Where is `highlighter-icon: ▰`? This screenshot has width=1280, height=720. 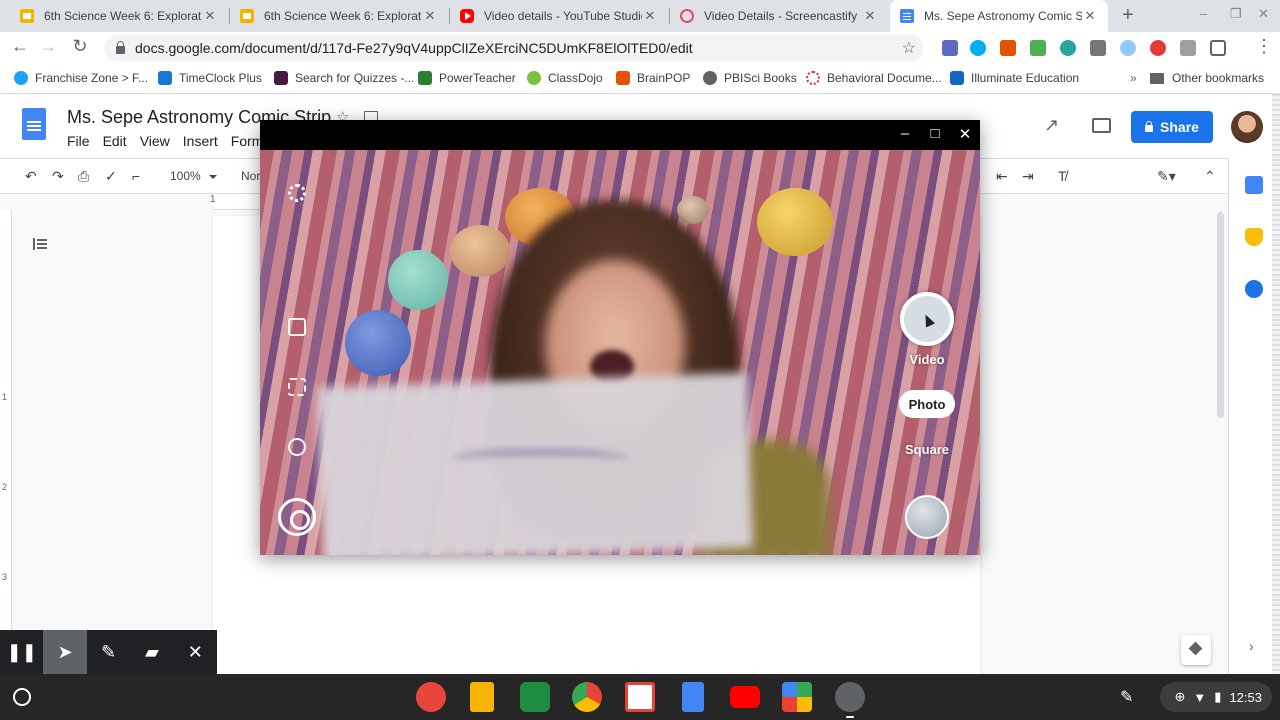
highlighter-icon: ▰ is located at coordinates (151, 652).